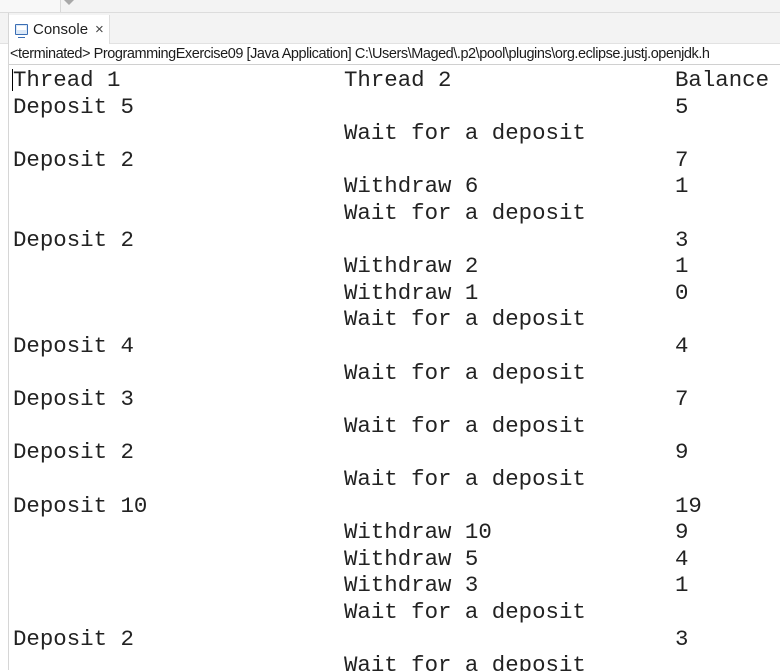 This screenshot has height=671, width=780. What do you see at coordinates (67, 80) in the screenshot?
I see `header-thread-1: Thread 1` at bounding box center [67, 80].